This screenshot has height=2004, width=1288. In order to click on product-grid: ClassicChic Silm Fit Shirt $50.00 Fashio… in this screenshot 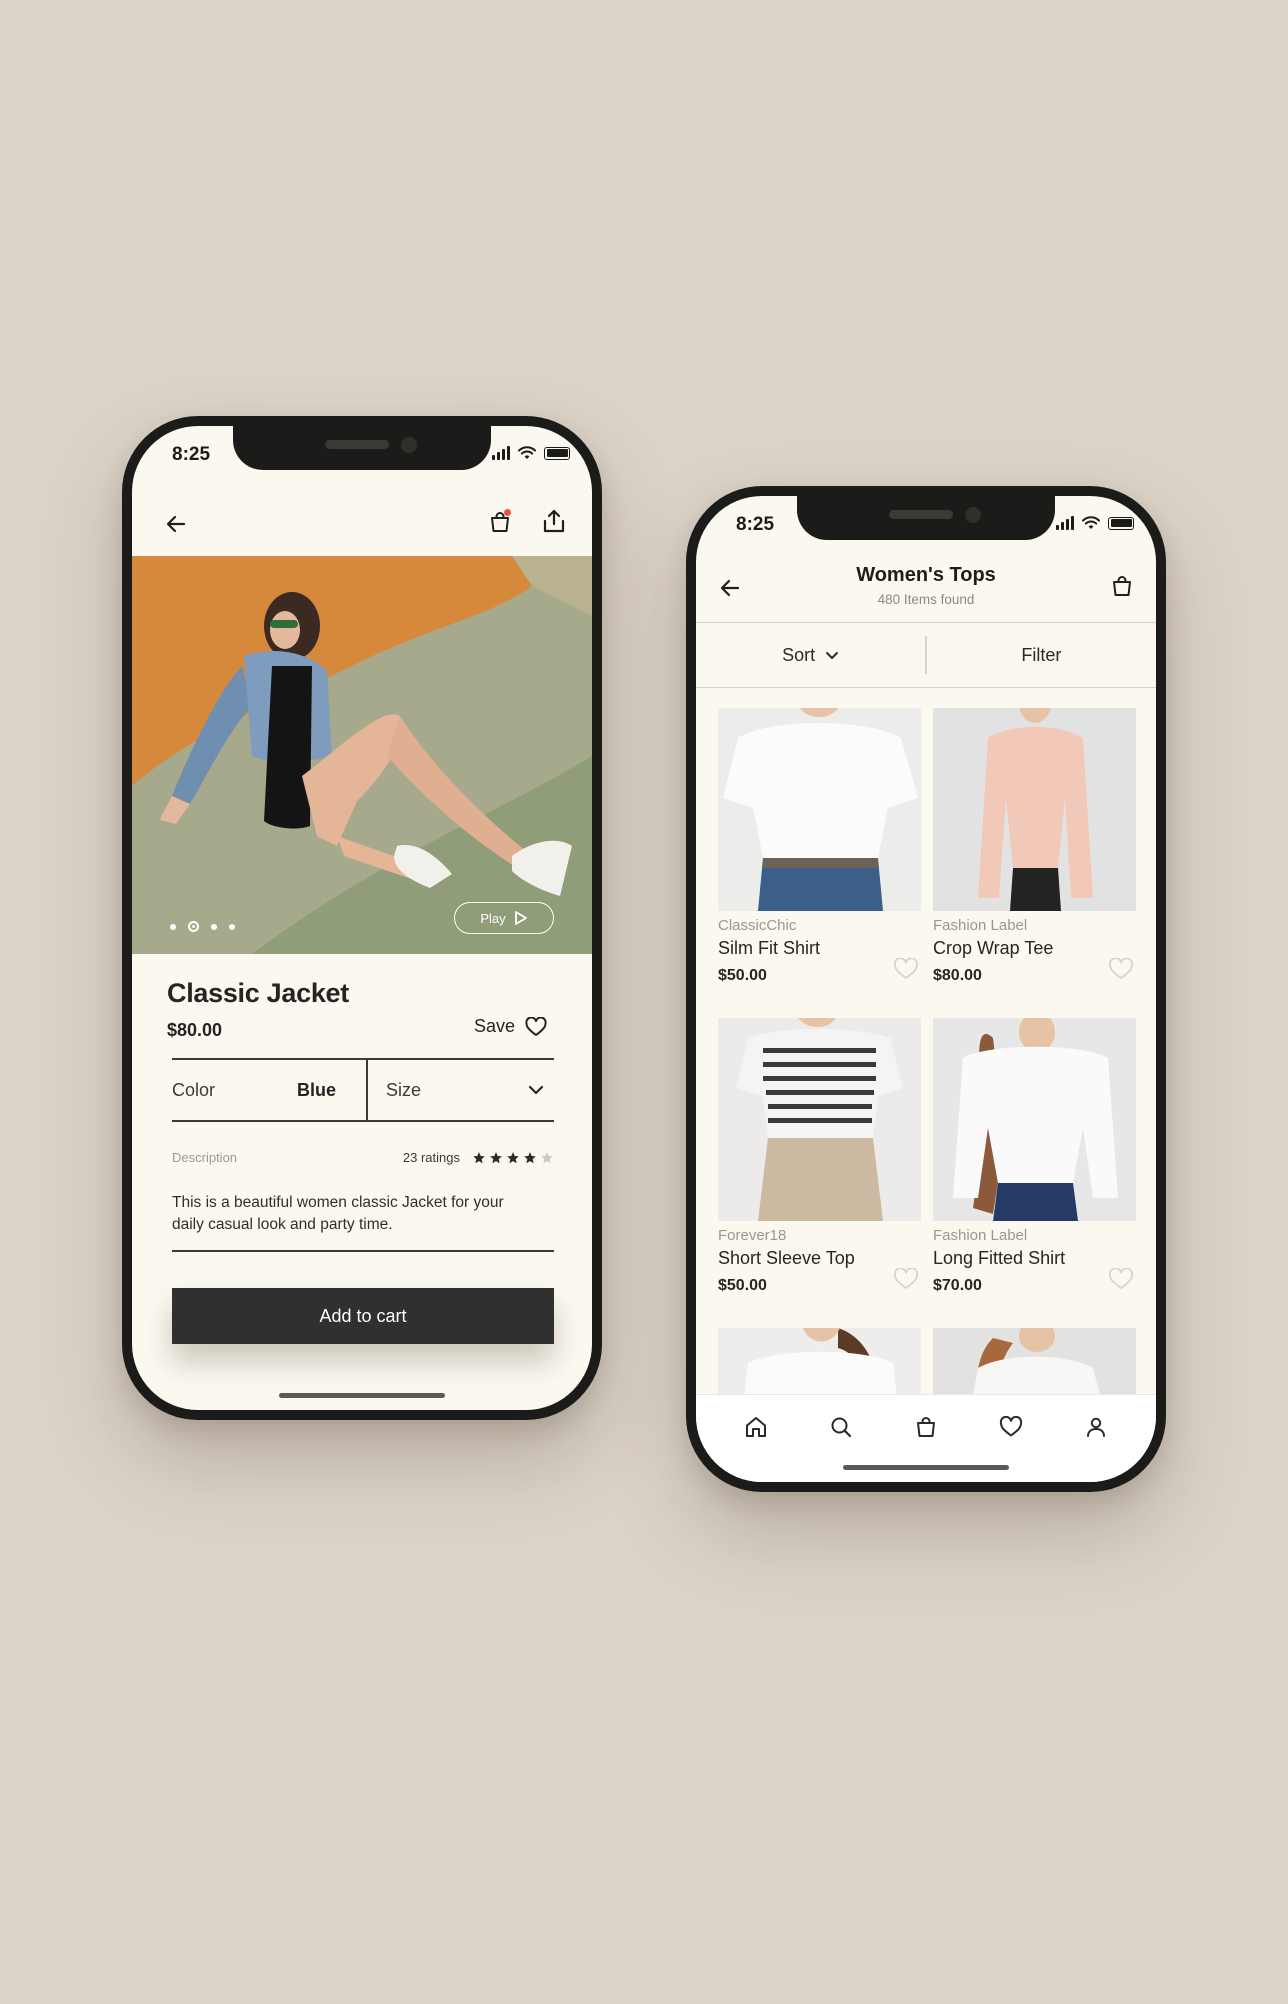, I will do `click(927, 1006)`.